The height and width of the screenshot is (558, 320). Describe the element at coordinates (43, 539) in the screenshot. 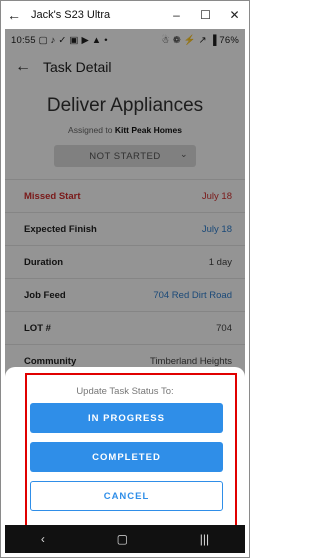

I see `nav-back-icon: ‹` at that location.